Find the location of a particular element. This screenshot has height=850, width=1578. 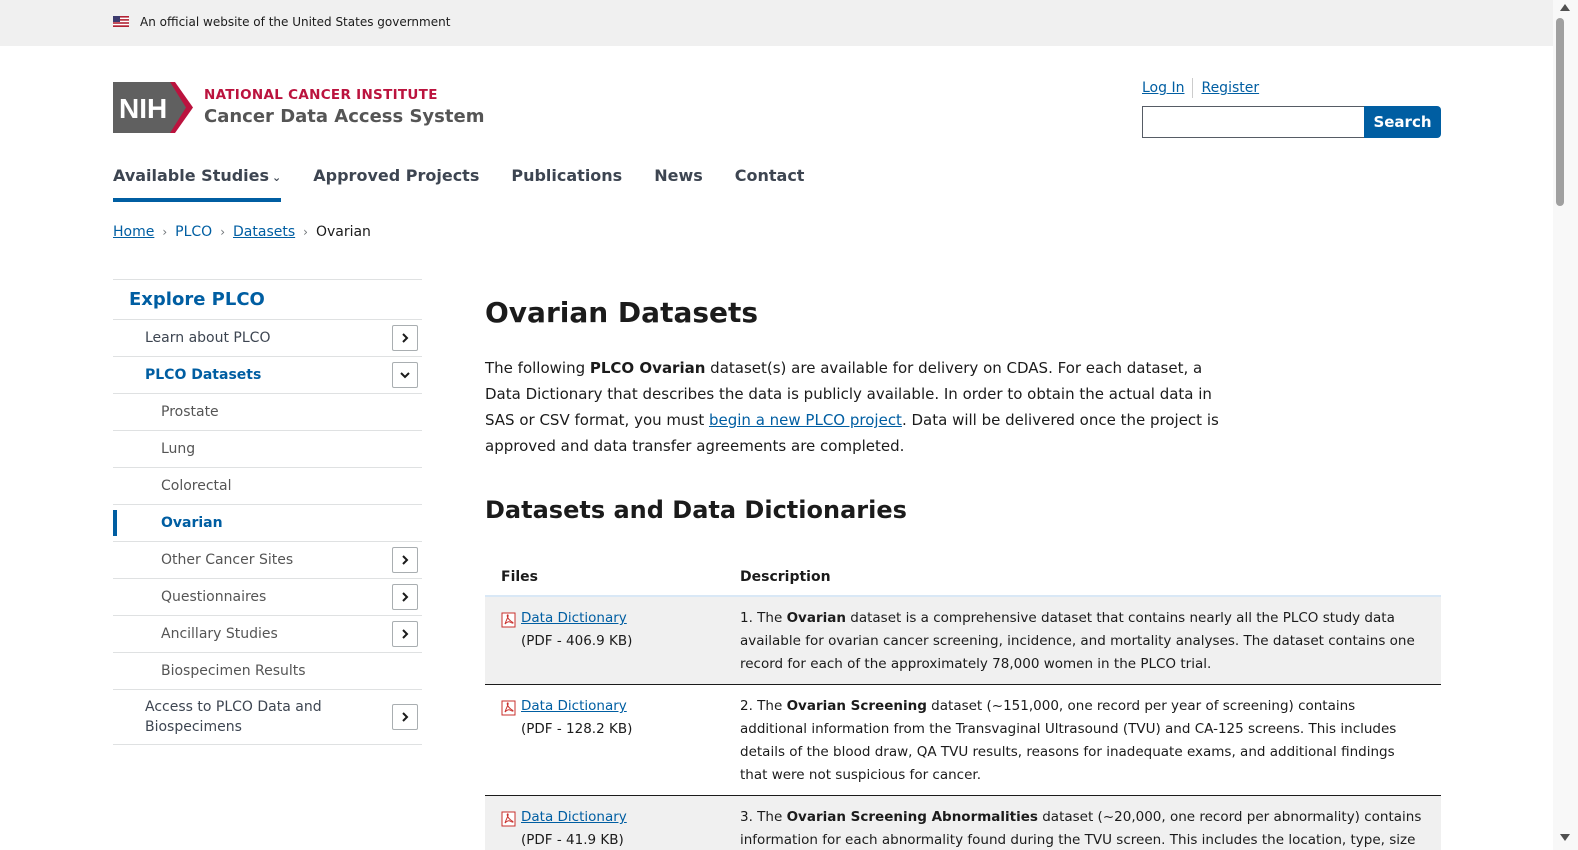

sidenav-item-questionnaires: Questionnaires is located at coordinates (267, 596).